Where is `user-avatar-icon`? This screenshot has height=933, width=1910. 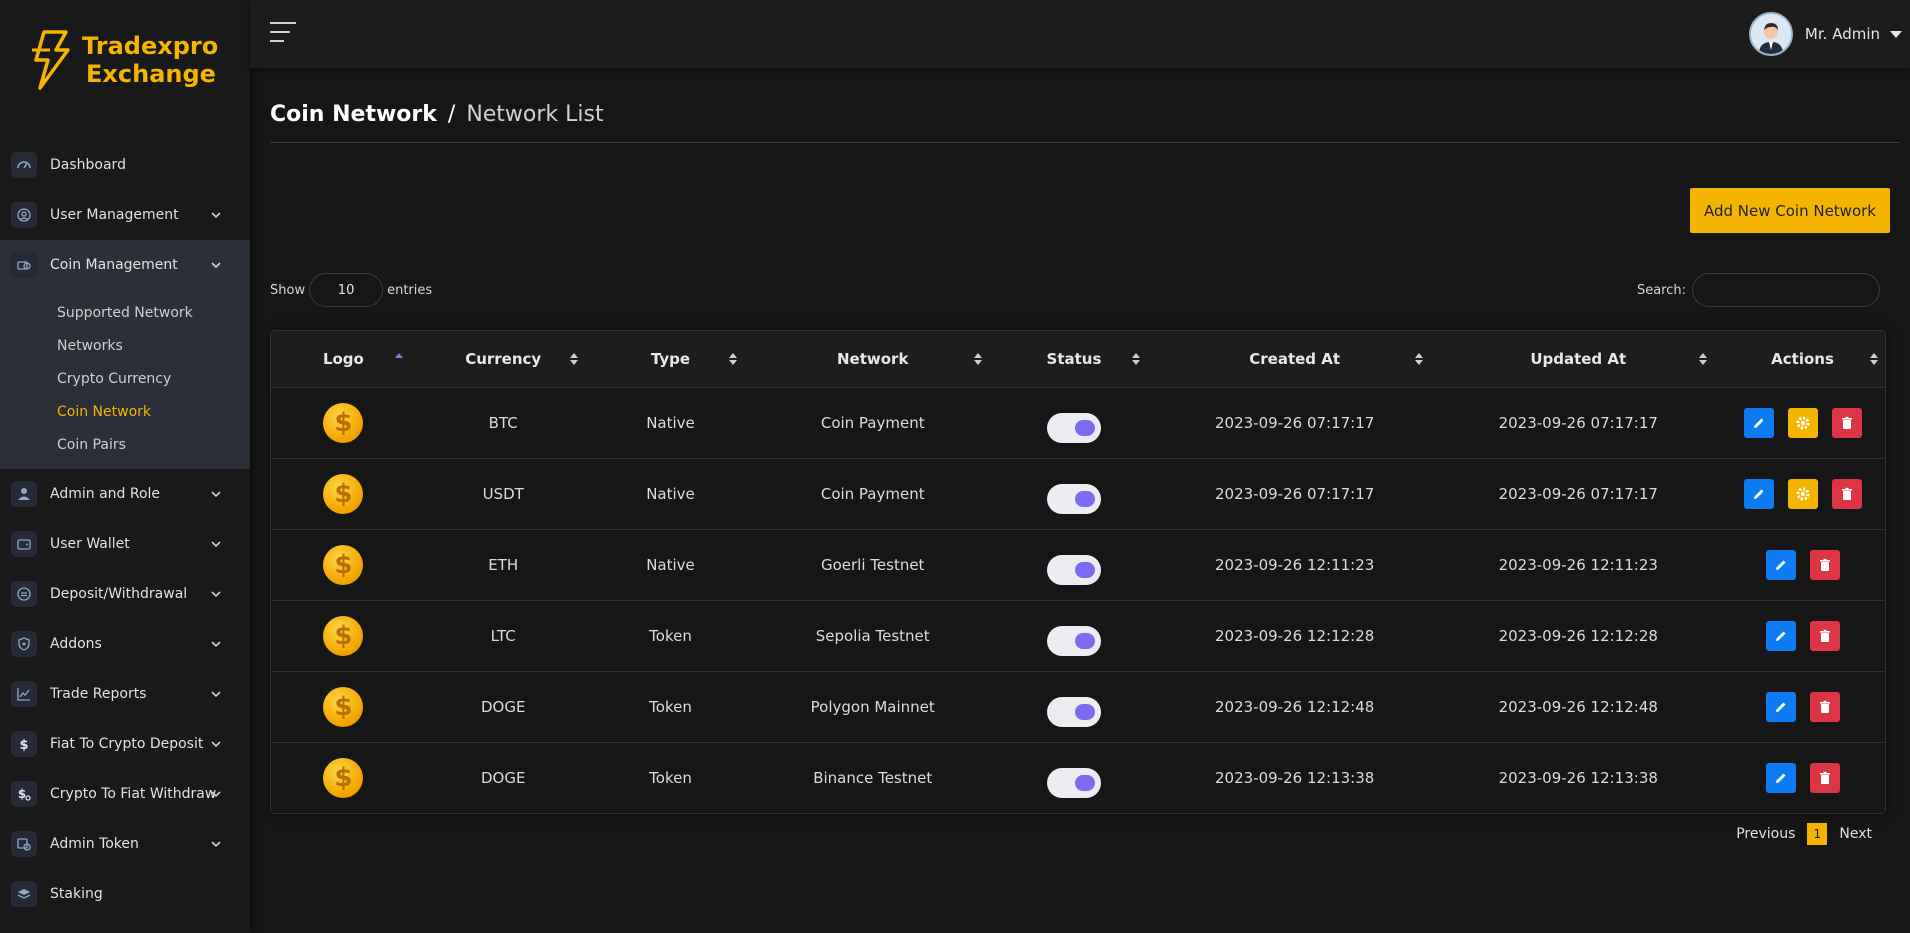
user-avatar-icon is located at coordinates (1770, 34).